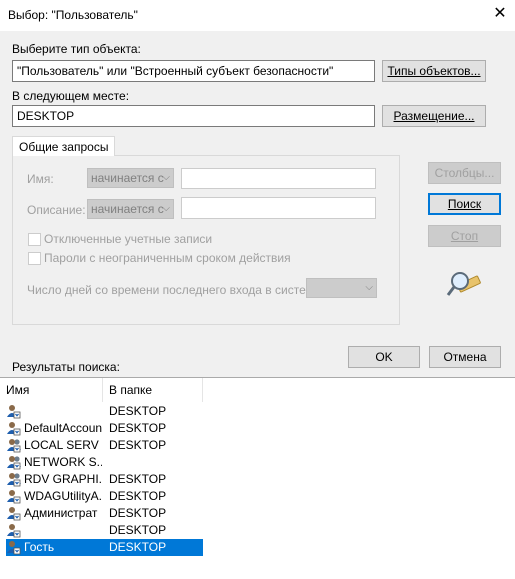 The height and width of the screenshot is (579, 515). Describe the element at coordinates (51, 390) in the screenshot. I see `column-header-name: Имя` at that location.